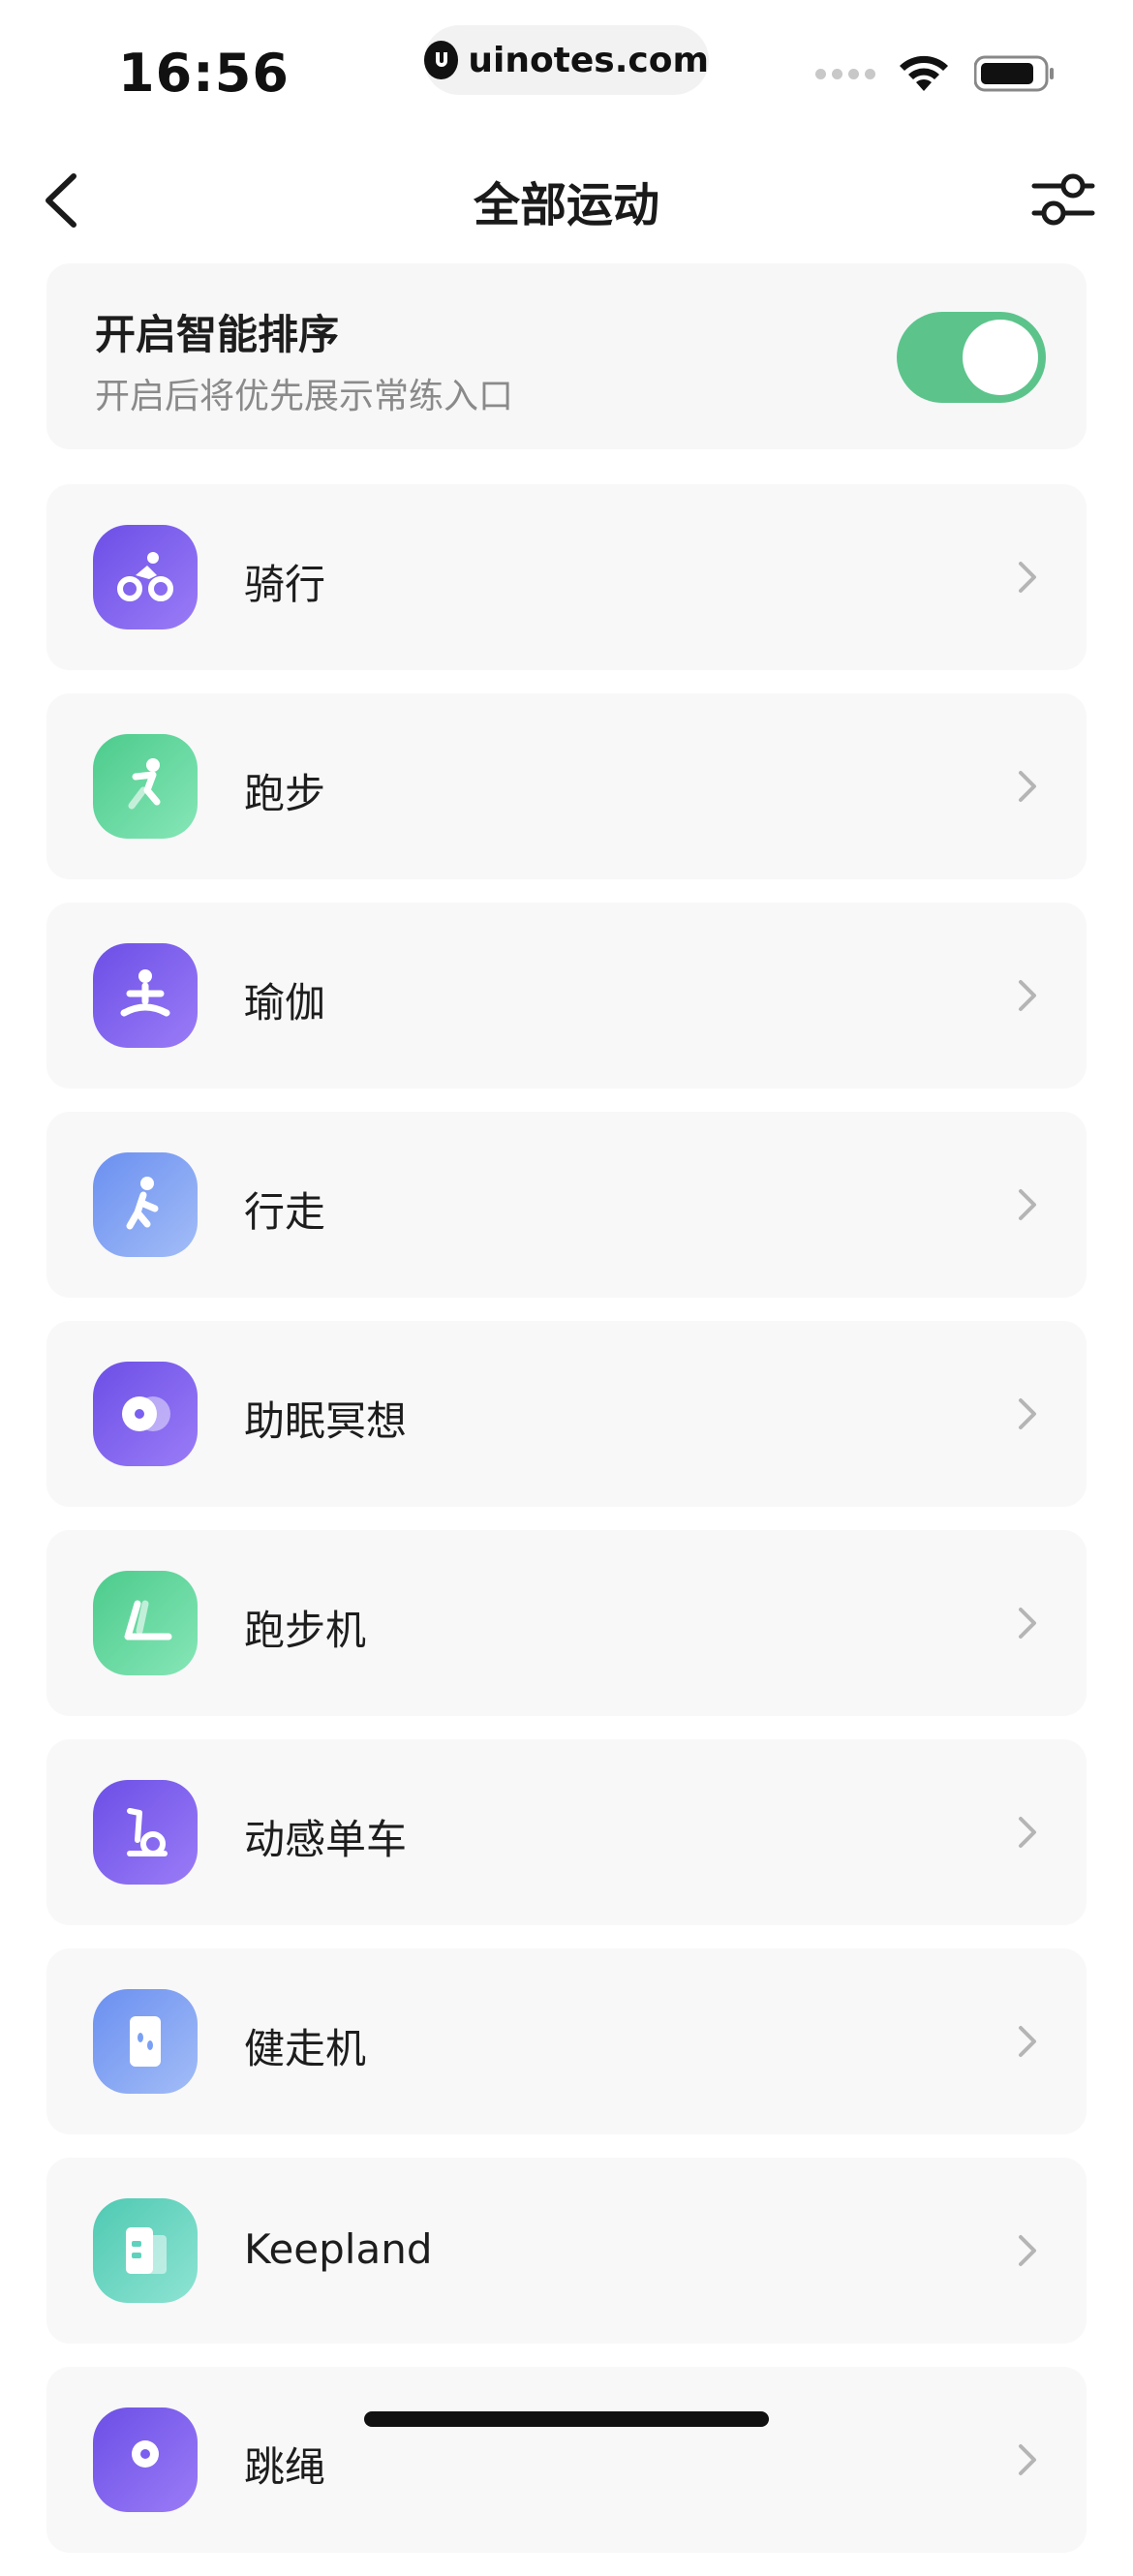  What do you see at coordinates (566, 2251) in the screenshot?
I see `sport-item: Keepland` at bounding box center [566, 2251].